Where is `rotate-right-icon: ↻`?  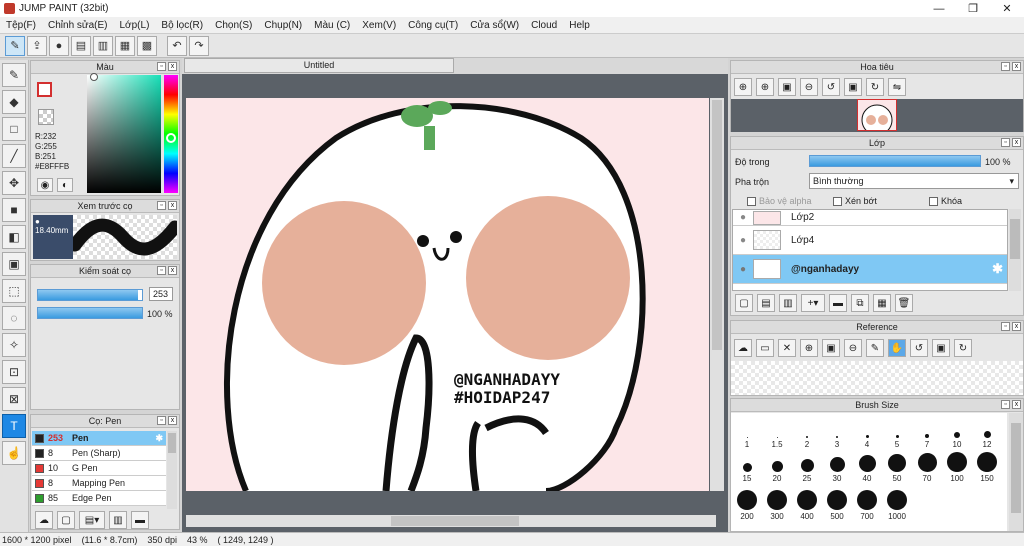
rotate-right-icon: ↻ is located at coordinates (963, 348).